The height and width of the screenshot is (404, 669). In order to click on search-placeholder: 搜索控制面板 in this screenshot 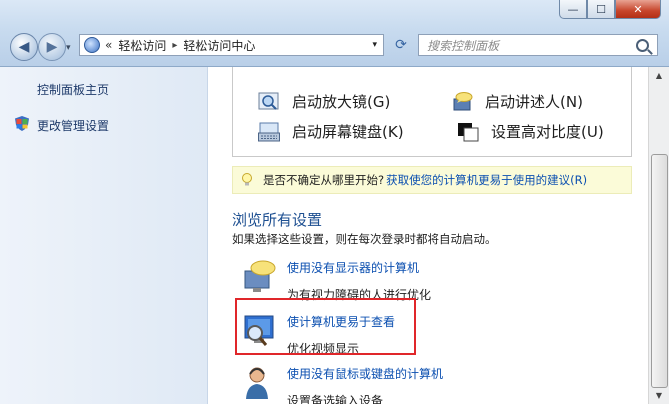, I will do `click(463, 45)`.